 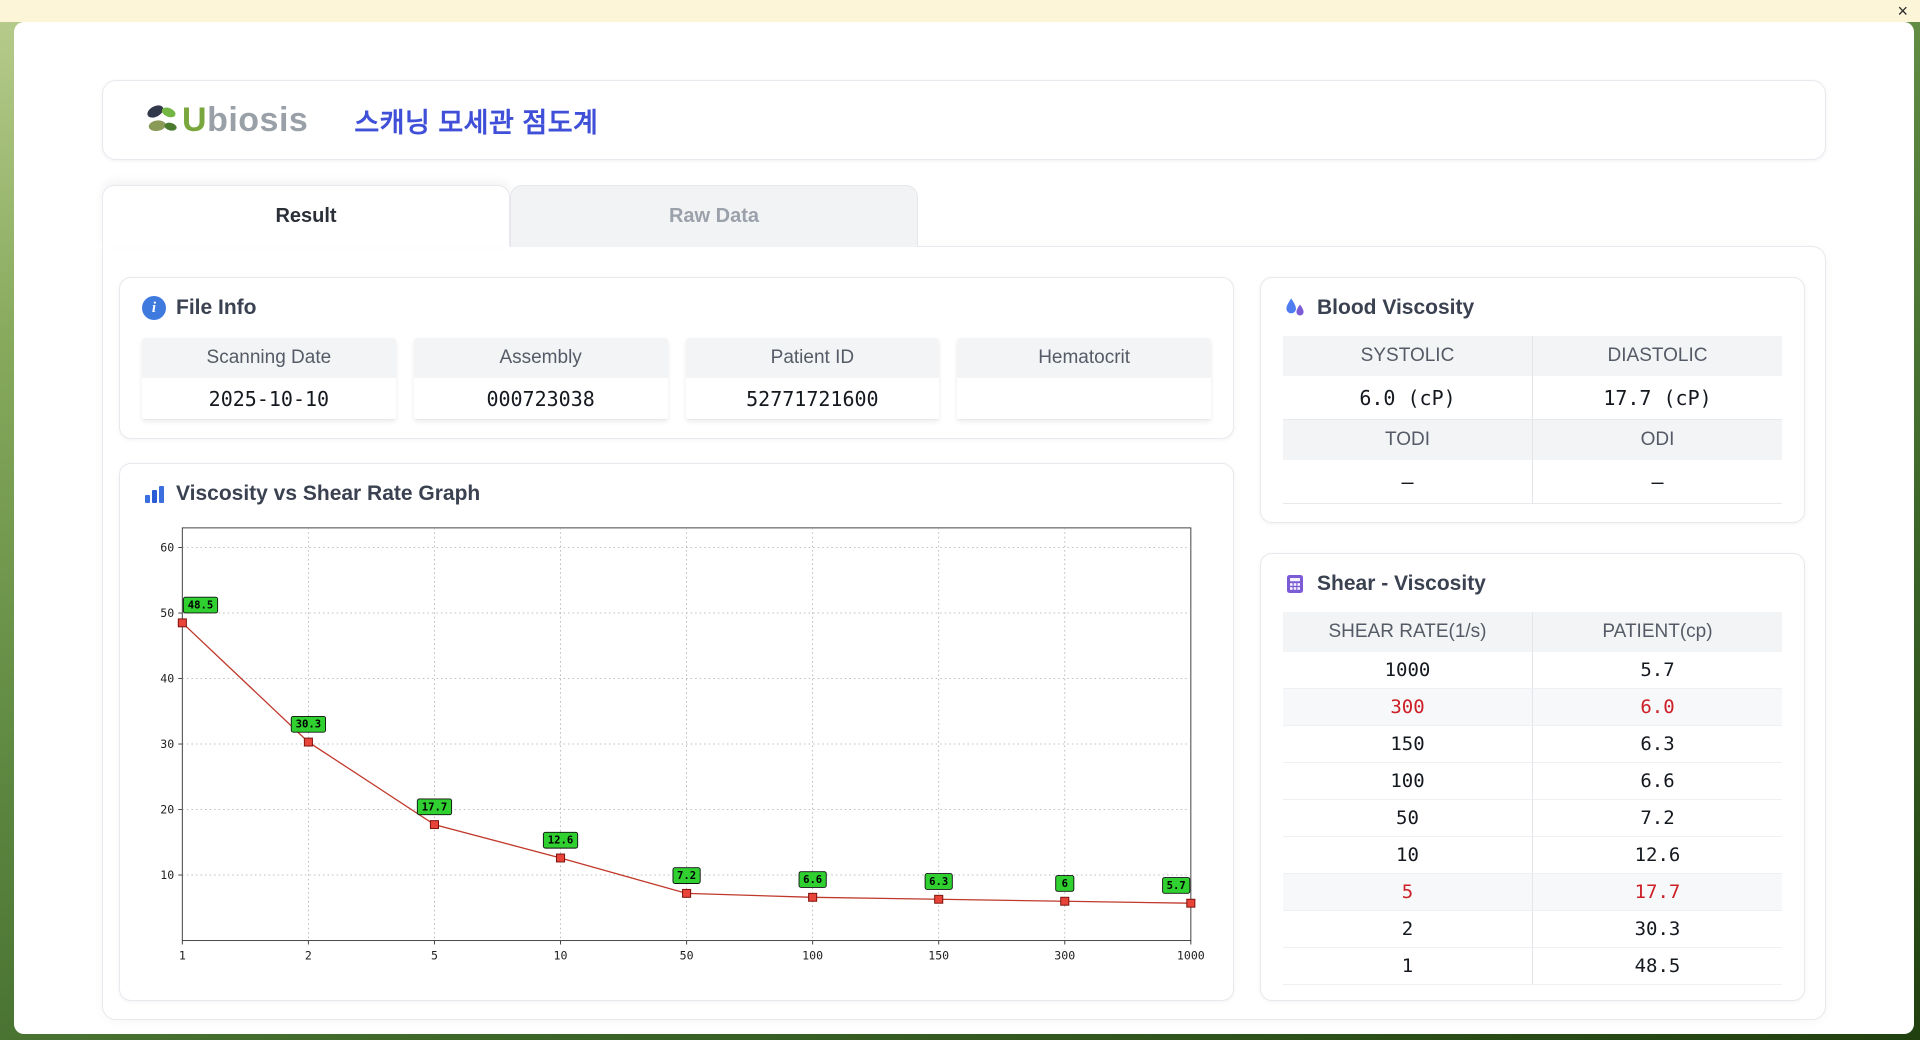 What do you see at coordinates (1408, 356) in the screenshot?
I see `bv-header-cell: SYSTOLIC` at bounding box center [1408, 356].